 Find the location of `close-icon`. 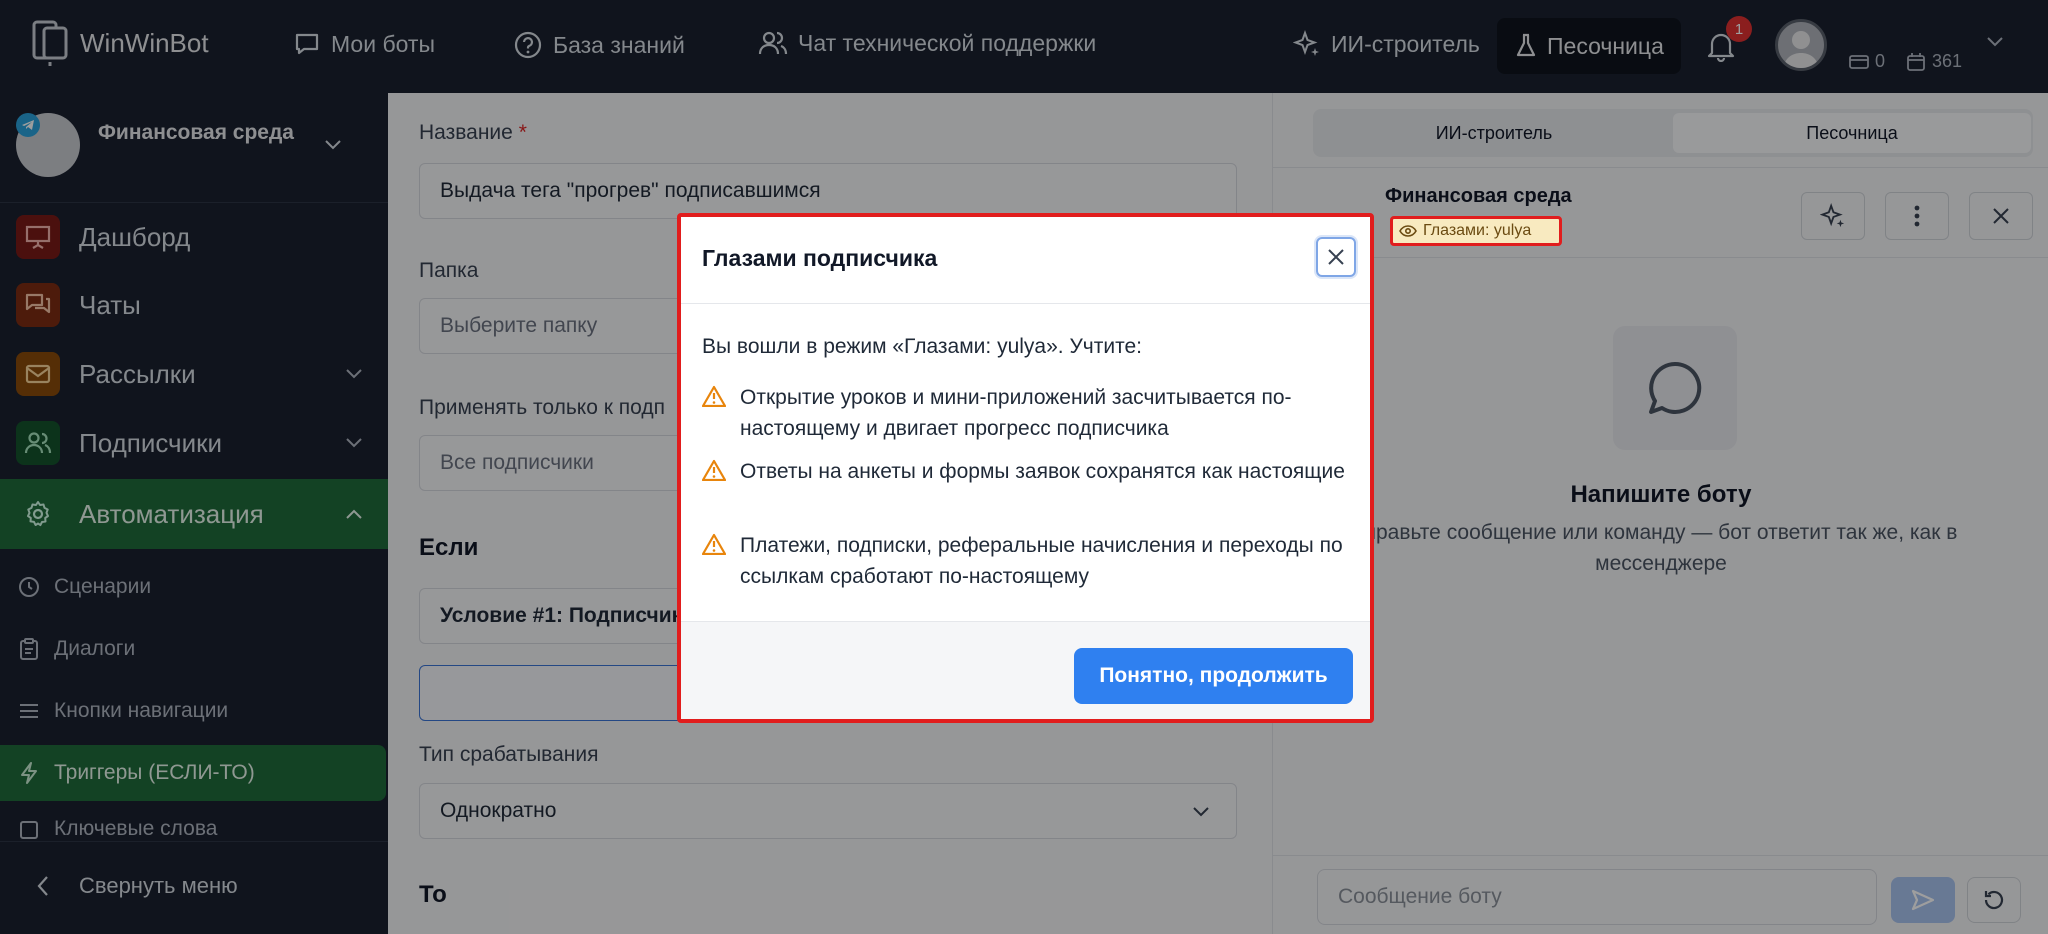

close-icon is located at coordinates (1336, 257).